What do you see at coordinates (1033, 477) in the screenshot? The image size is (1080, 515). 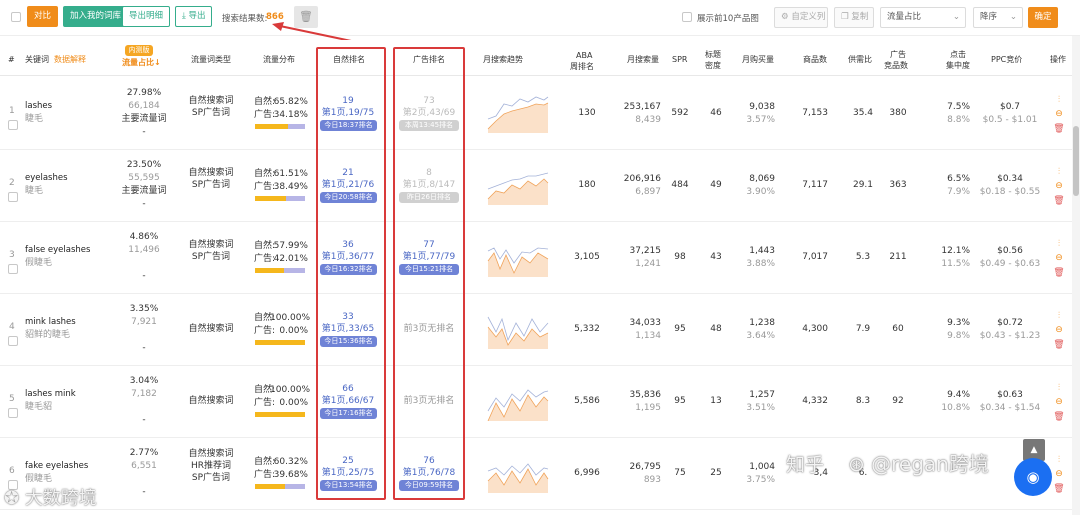 I see `chat-button: ◉` at bounding box center [1033, 477].